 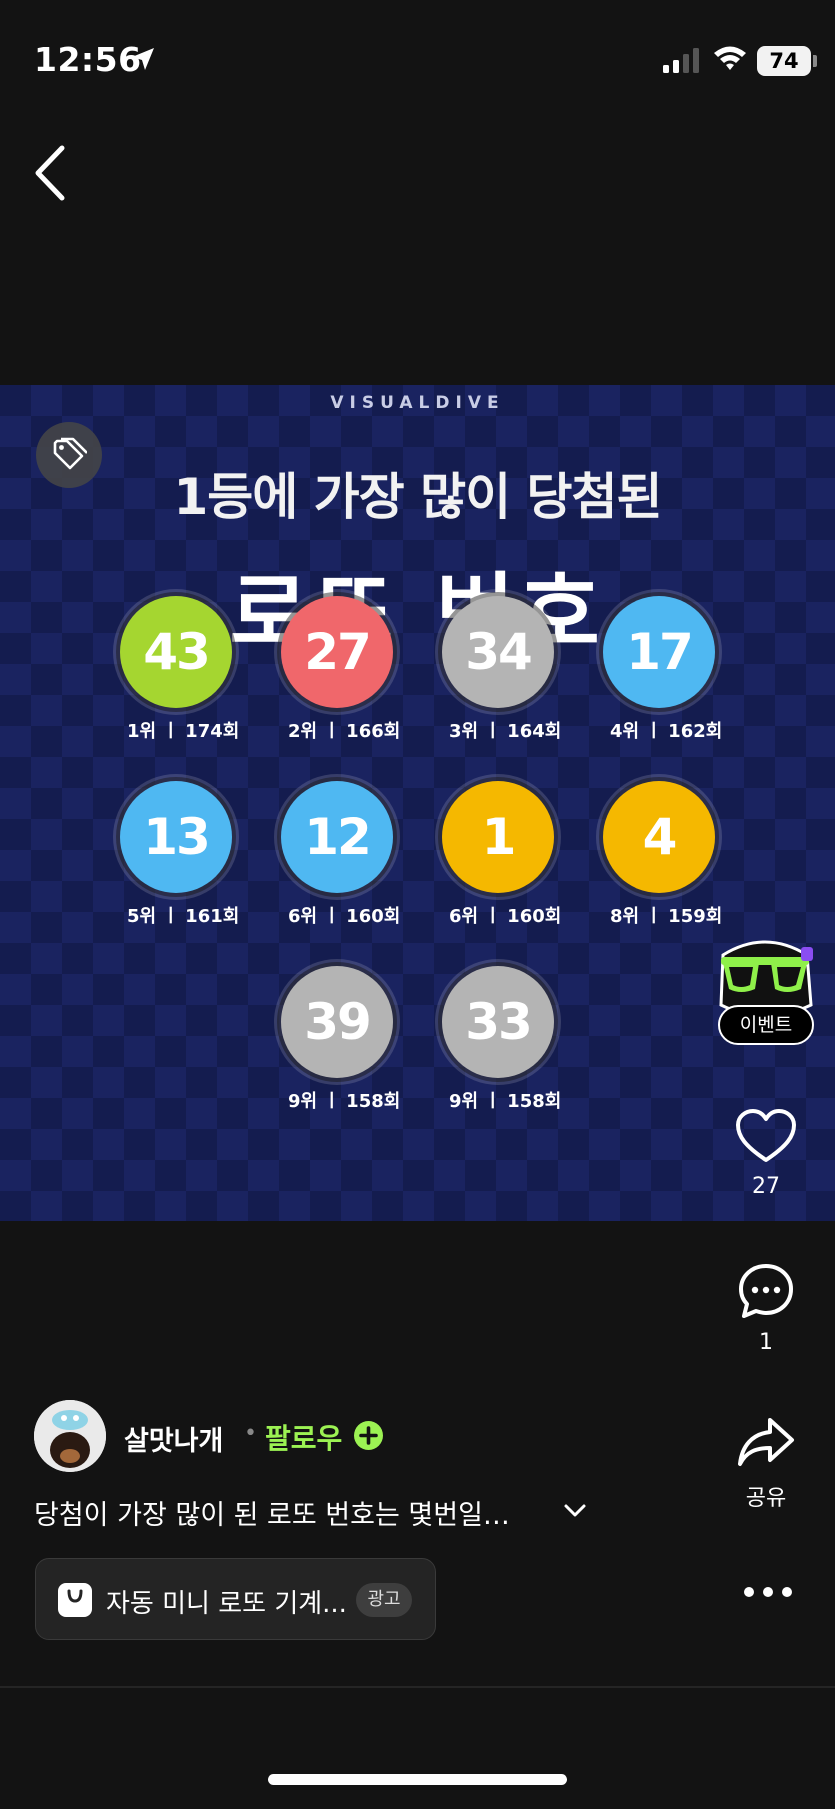 What do you see at coordinates (417, 1687) in the screenshot?
I see `bottom-divider` at bounding box center [417, 1687].